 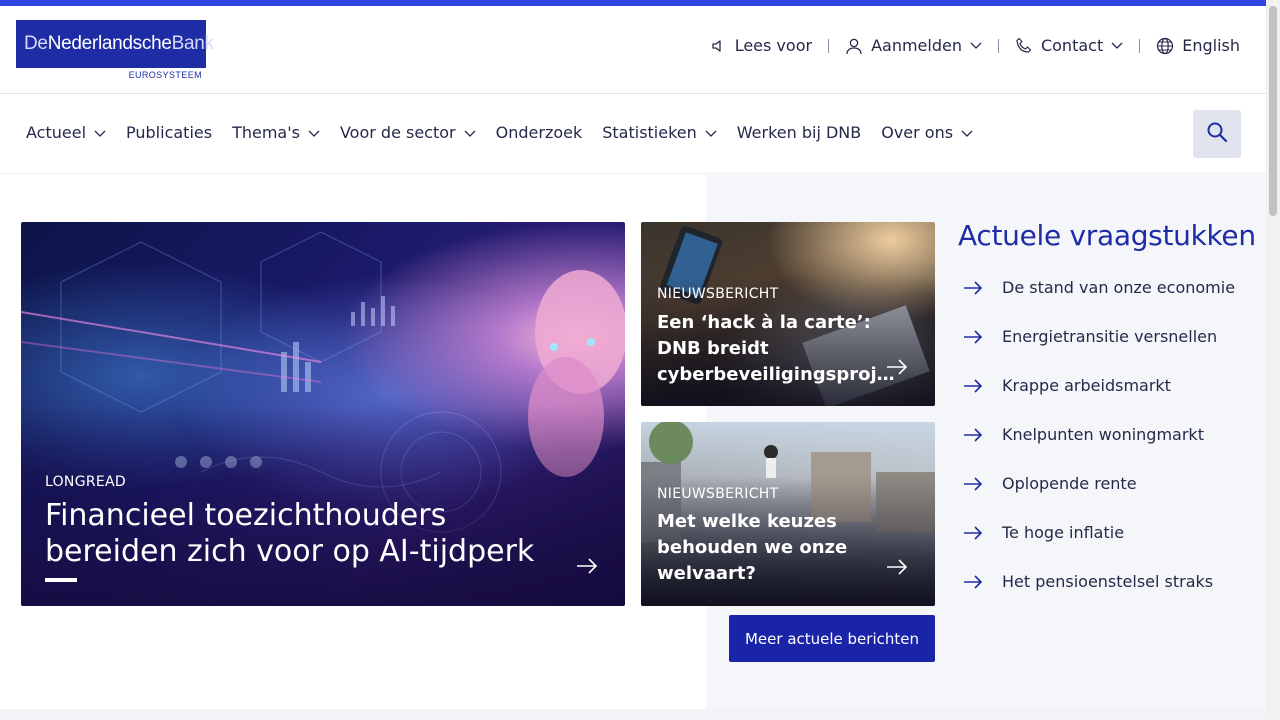 I want to click on logo-text-nederlandsche: Nederlandsche, so click(x=109, y=43).